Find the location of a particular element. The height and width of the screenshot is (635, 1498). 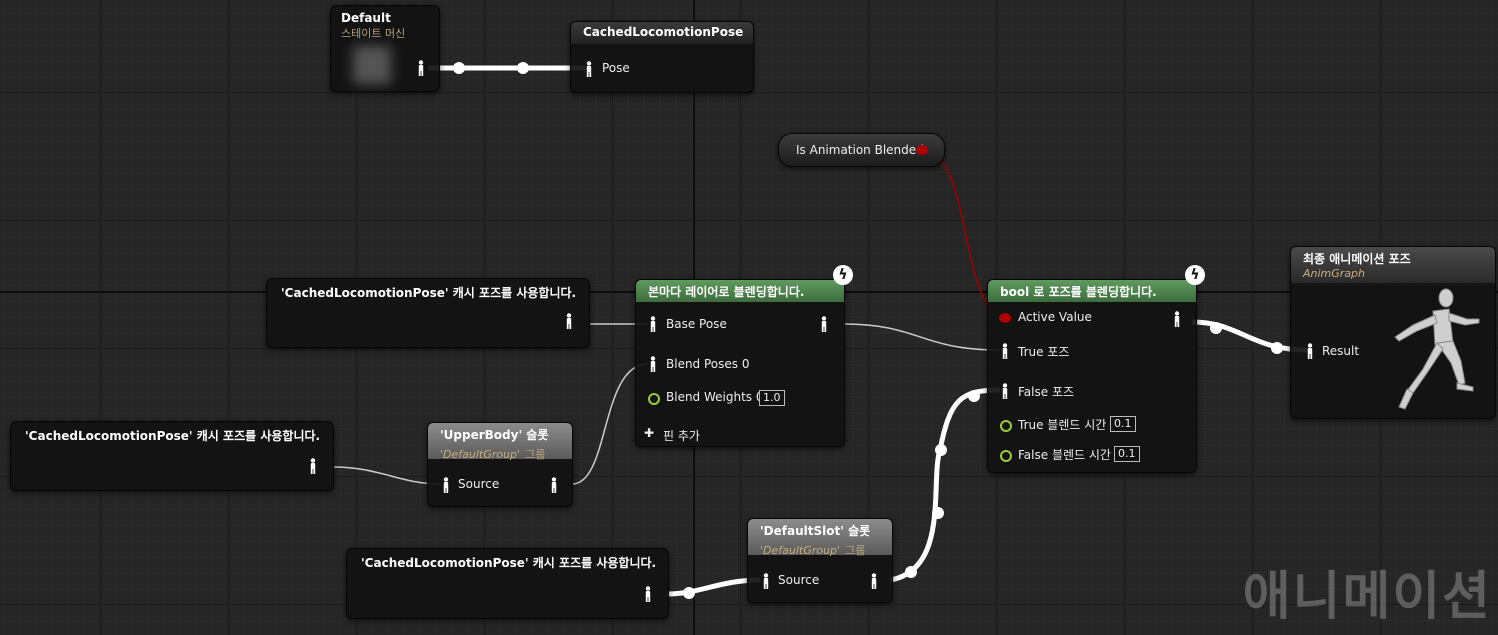

blend-poses-label: Blend Poses 0 is located at coordinates (708, 364).